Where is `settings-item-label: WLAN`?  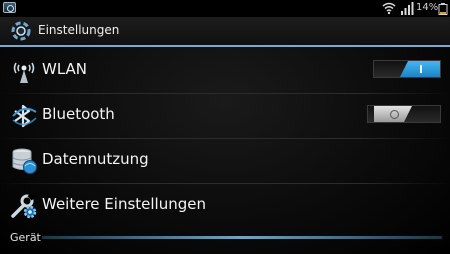 settings-item-label: WLAN is located at coordinates (65, 69).